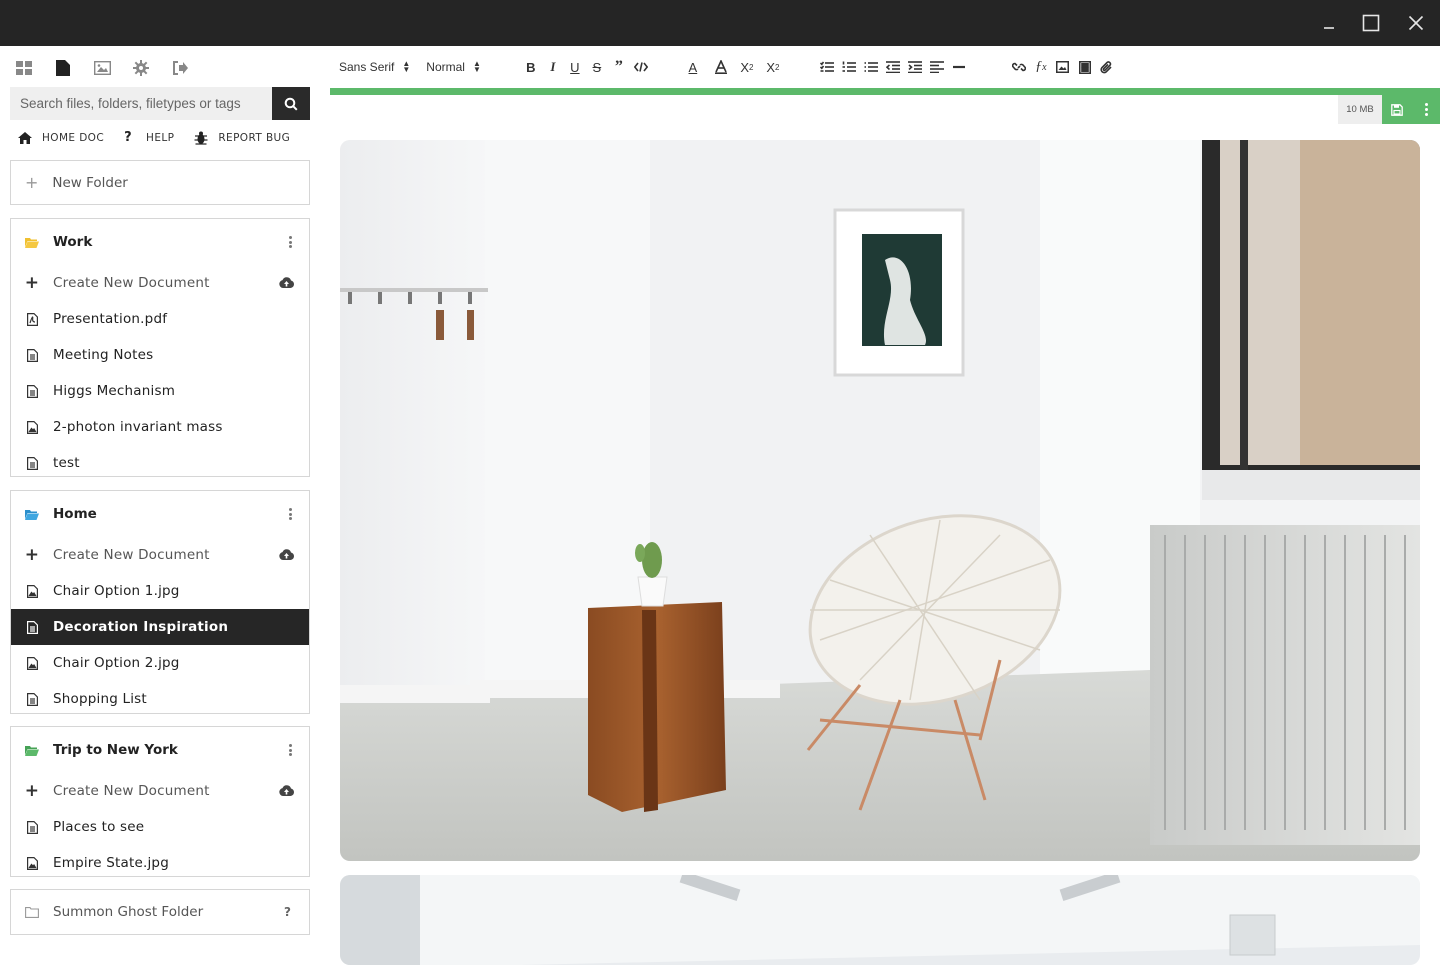  I want to click on close-icon, so click(1416, 23).